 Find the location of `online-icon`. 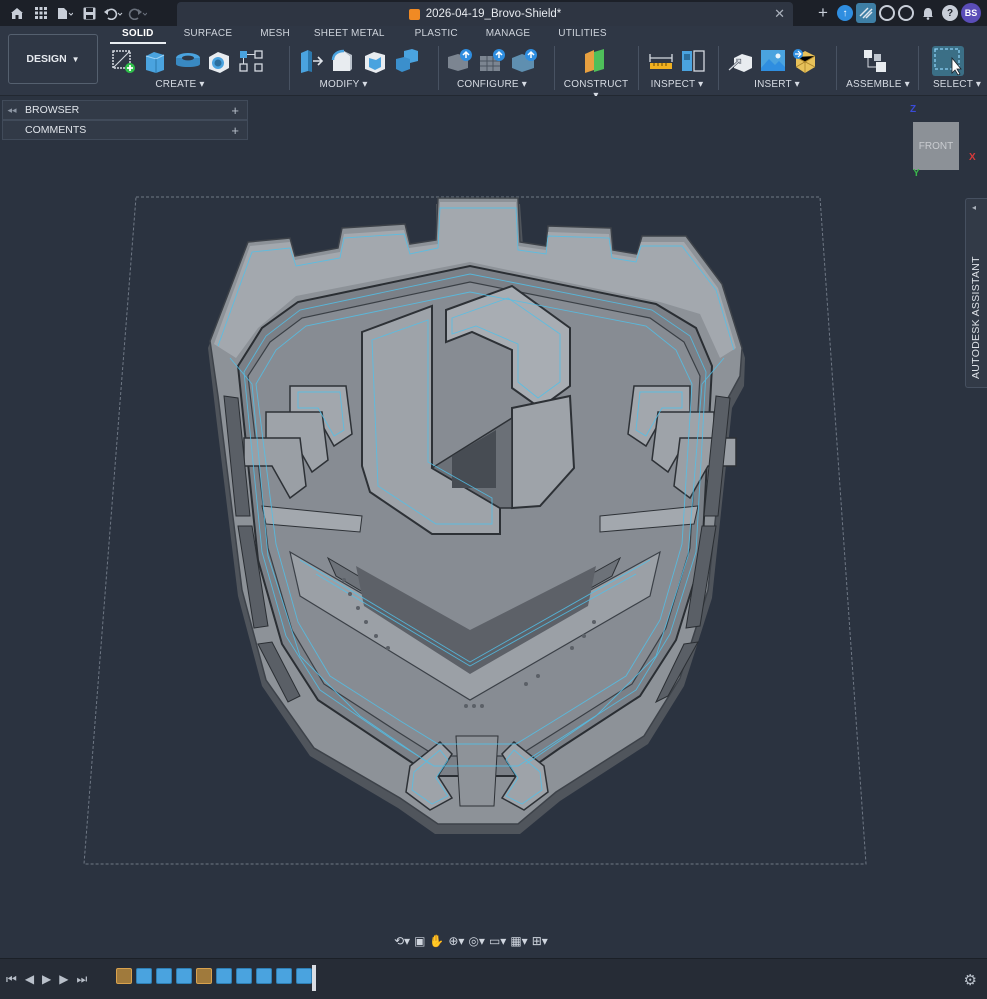

online-icon is located at coordinates (887, 13).